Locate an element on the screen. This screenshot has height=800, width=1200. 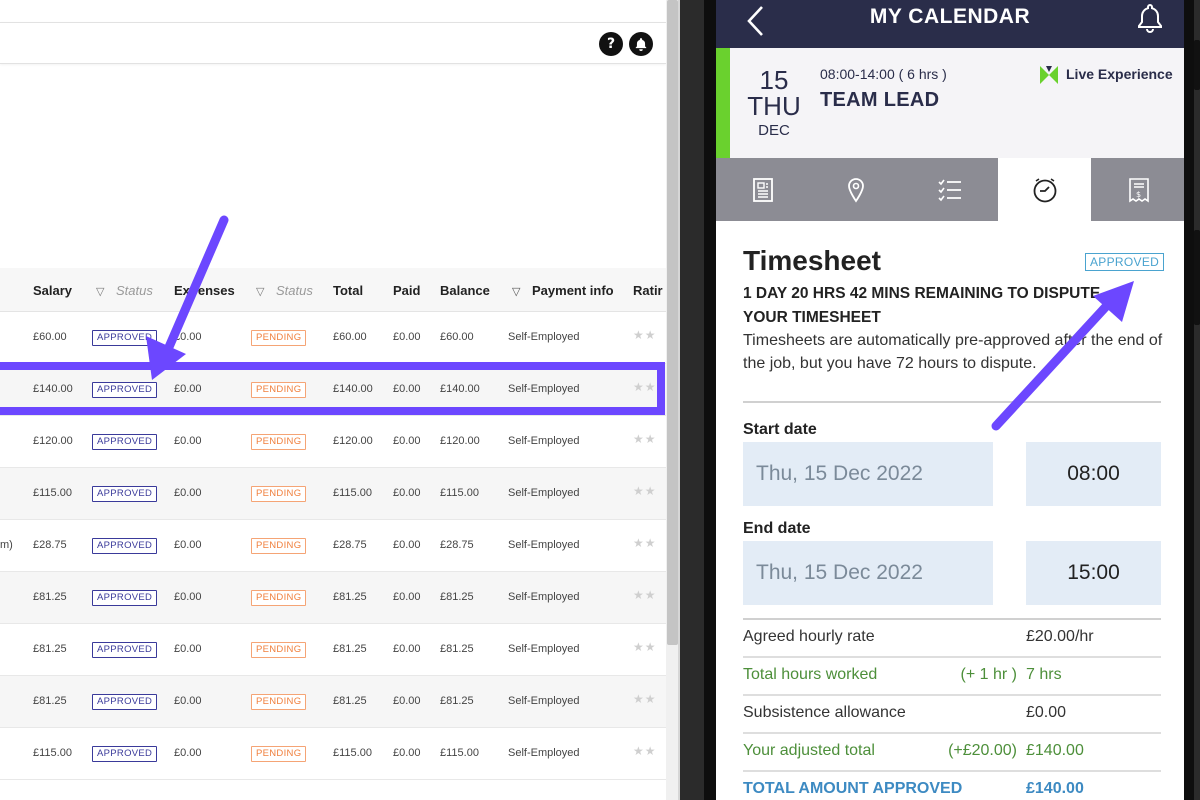
notifications-button is located at coordinates (641, 44).